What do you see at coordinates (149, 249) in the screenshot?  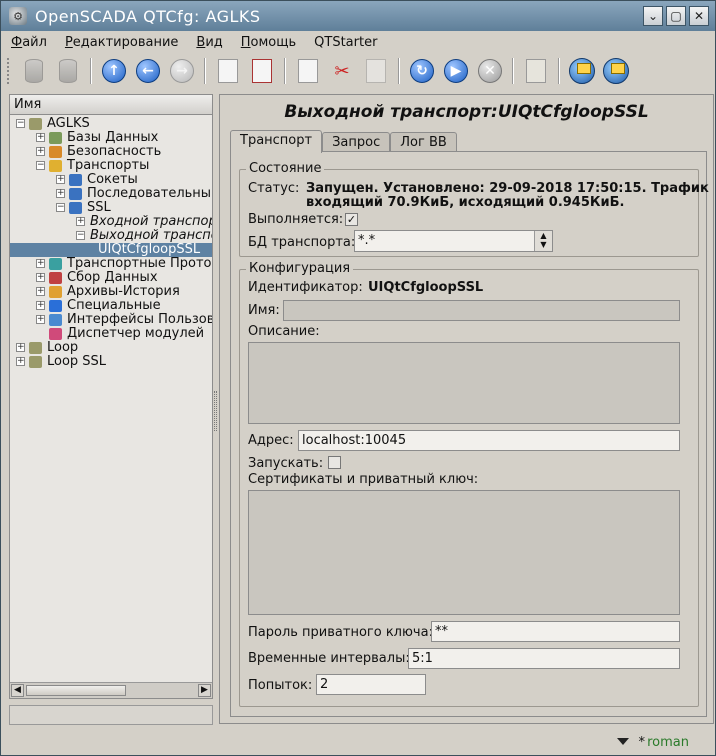 I see `tree-item-label: UIQtCfgloopSSL` at bounding box center [149, 249].